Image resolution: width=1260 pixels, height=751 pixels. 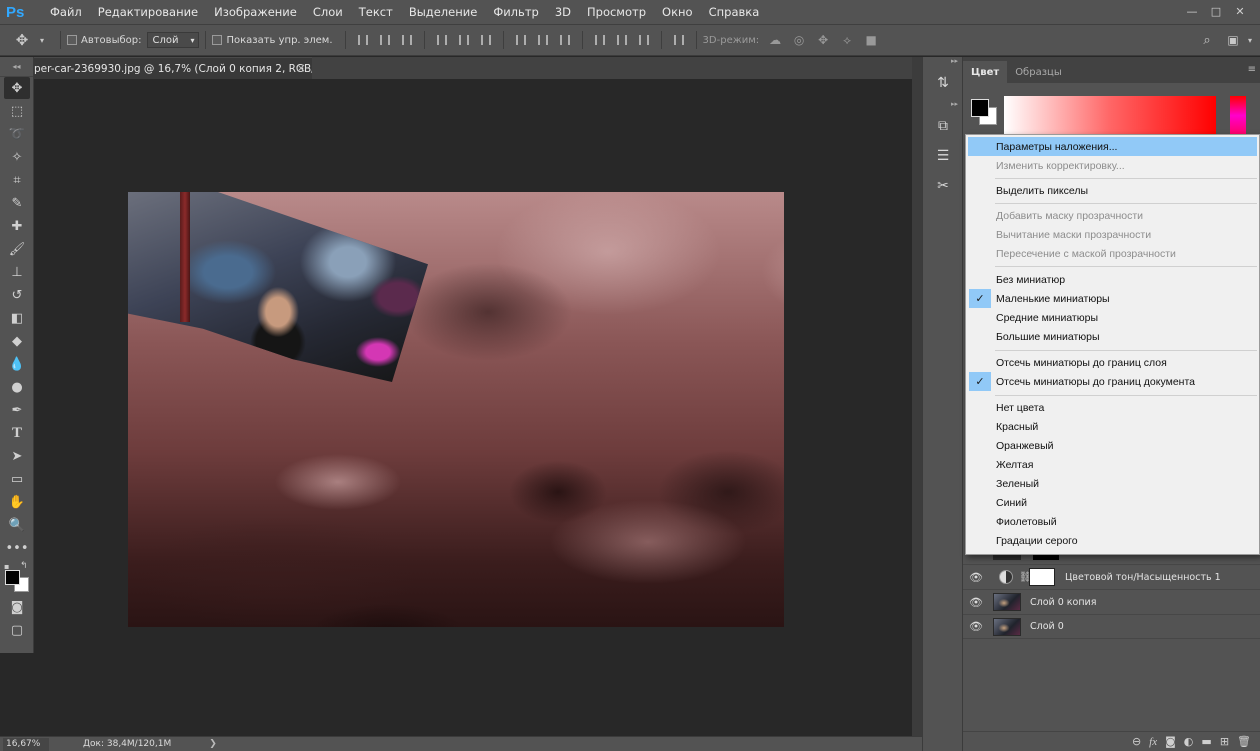 I want to click on menu-item-add-transparency-mask: Добавить маску прозрачности, so click(x=1112, y=215).